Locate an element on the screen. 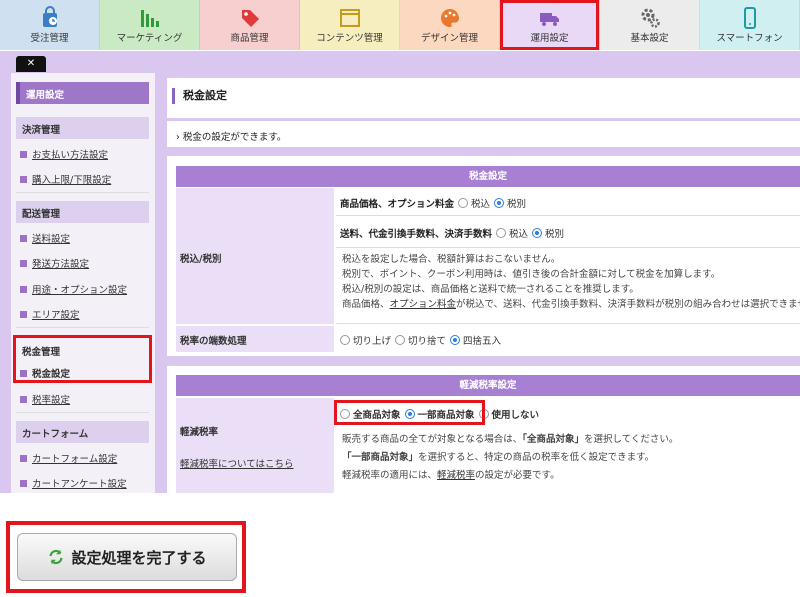 The height and width of the screenshot is (597, 800). tab-order-management: 受注管理 is located at coordinates (50, 25).